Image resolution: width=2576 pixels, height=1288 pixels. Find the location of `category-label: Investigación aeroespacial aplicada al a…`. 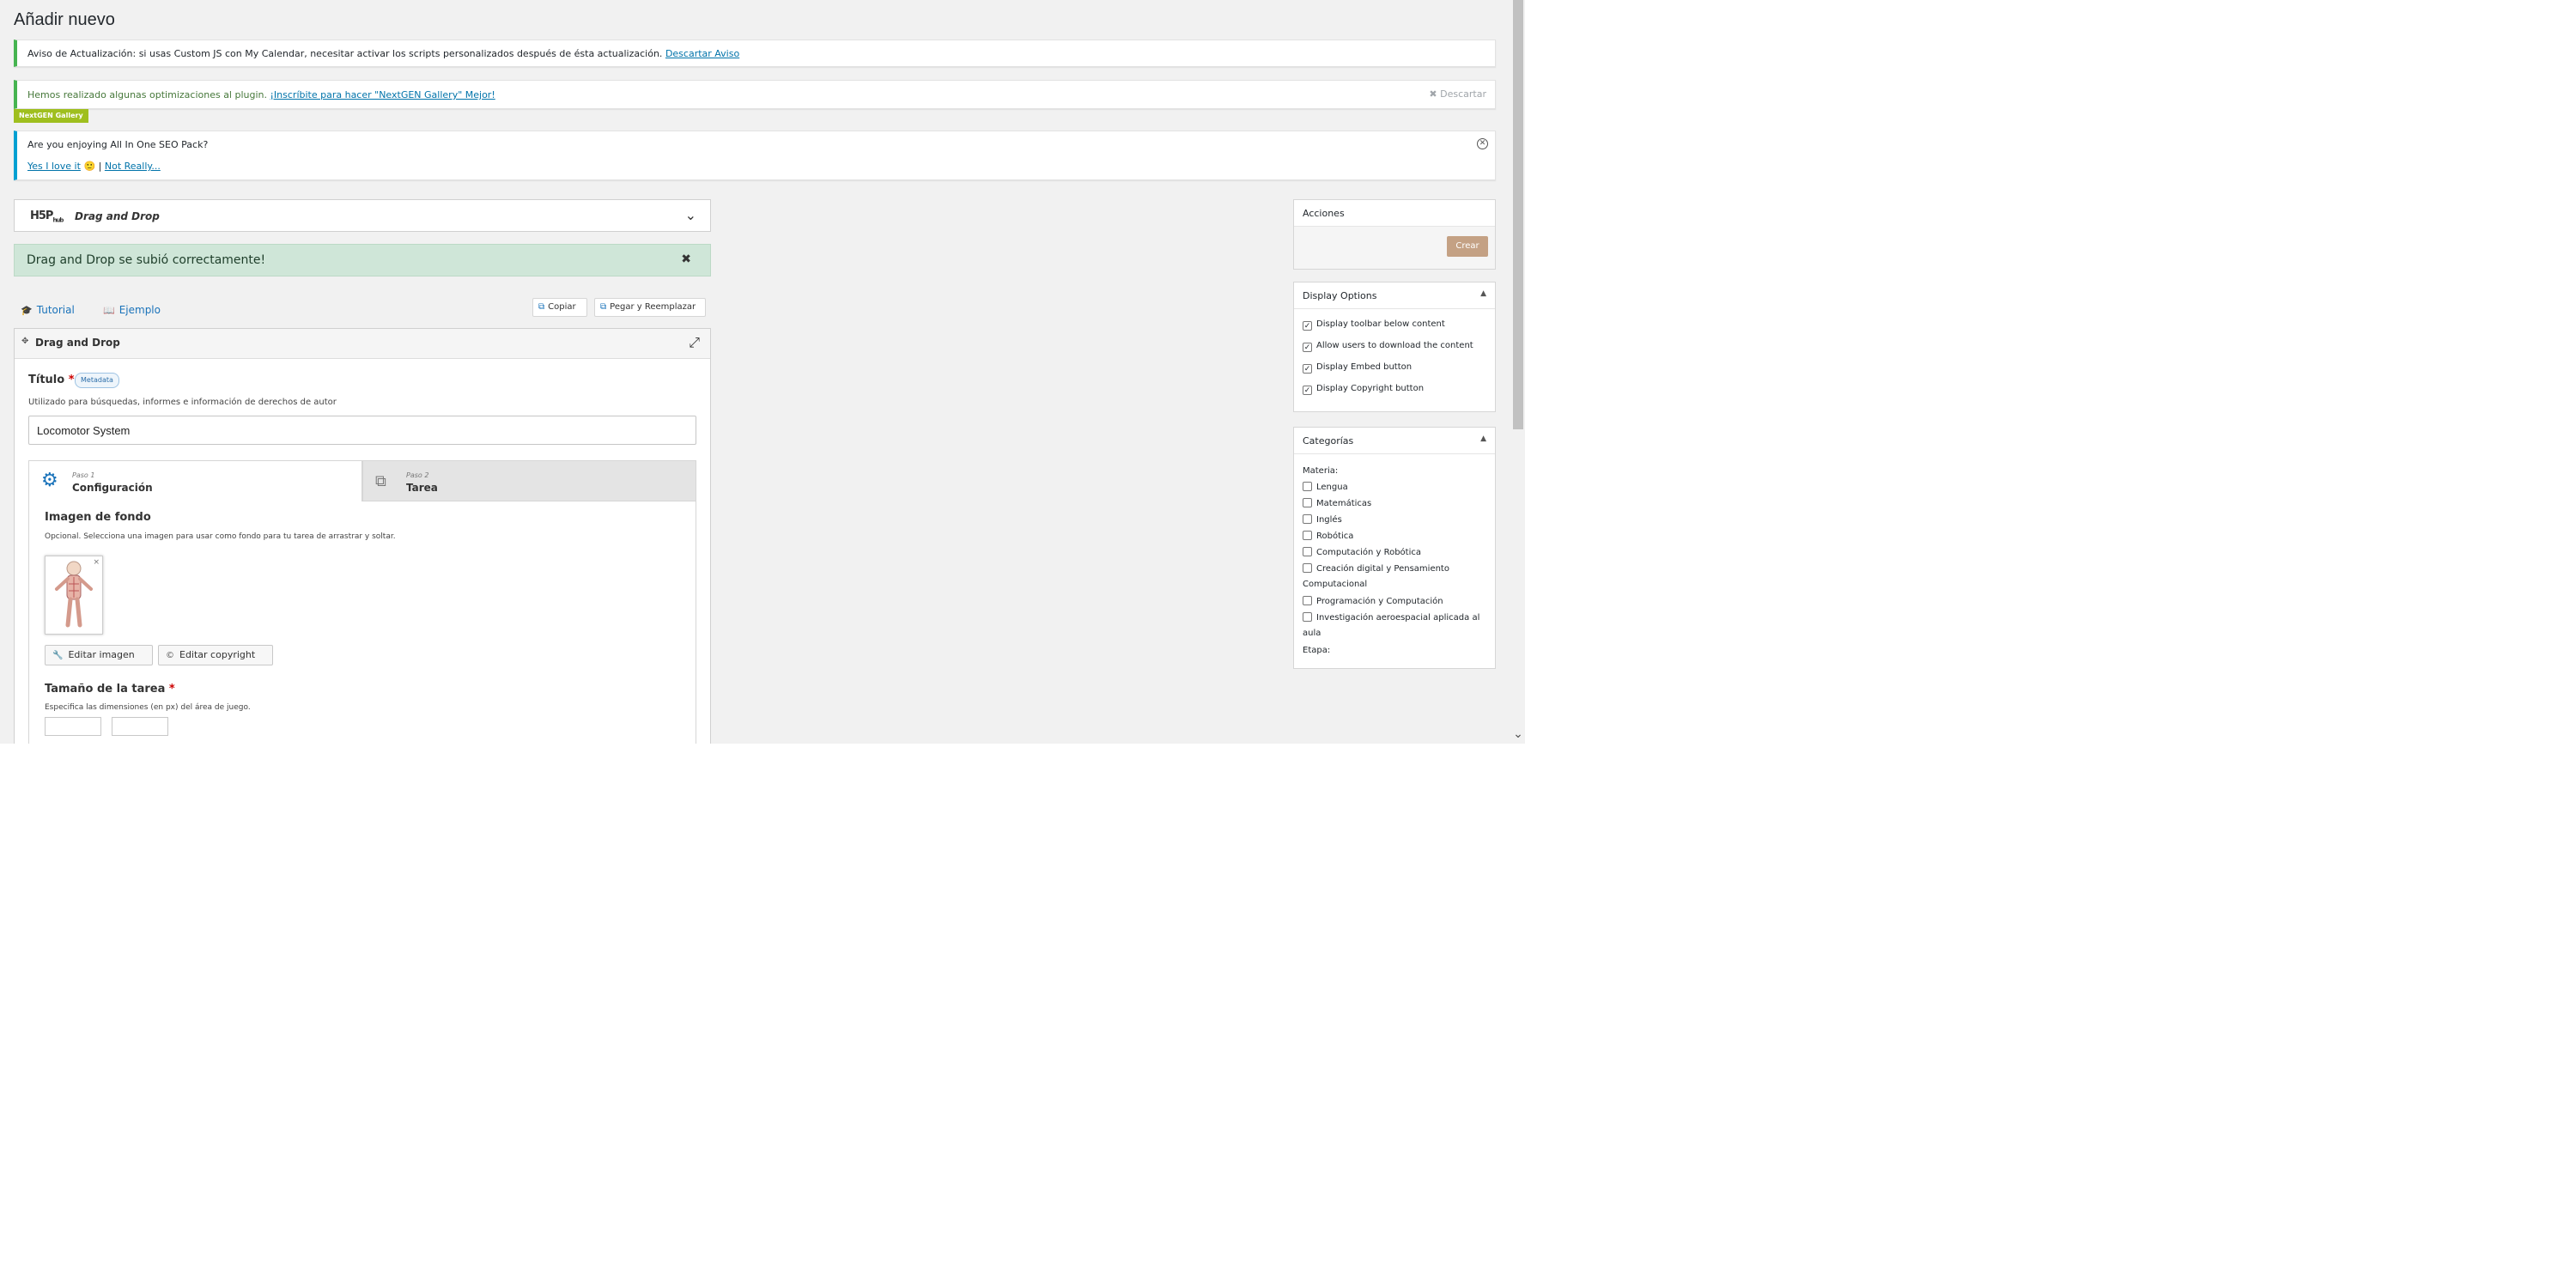

category-label: Investigación aeroespacial aplicada al a… is located at coordinates (1391, 625).